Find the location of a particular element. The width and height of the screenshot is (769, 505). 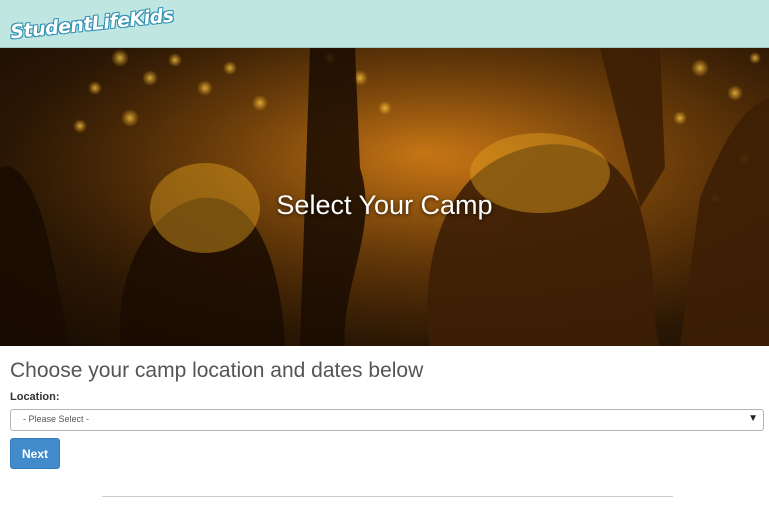

location-select: - Please Select - ▼ is located at coordinates (387, 420).